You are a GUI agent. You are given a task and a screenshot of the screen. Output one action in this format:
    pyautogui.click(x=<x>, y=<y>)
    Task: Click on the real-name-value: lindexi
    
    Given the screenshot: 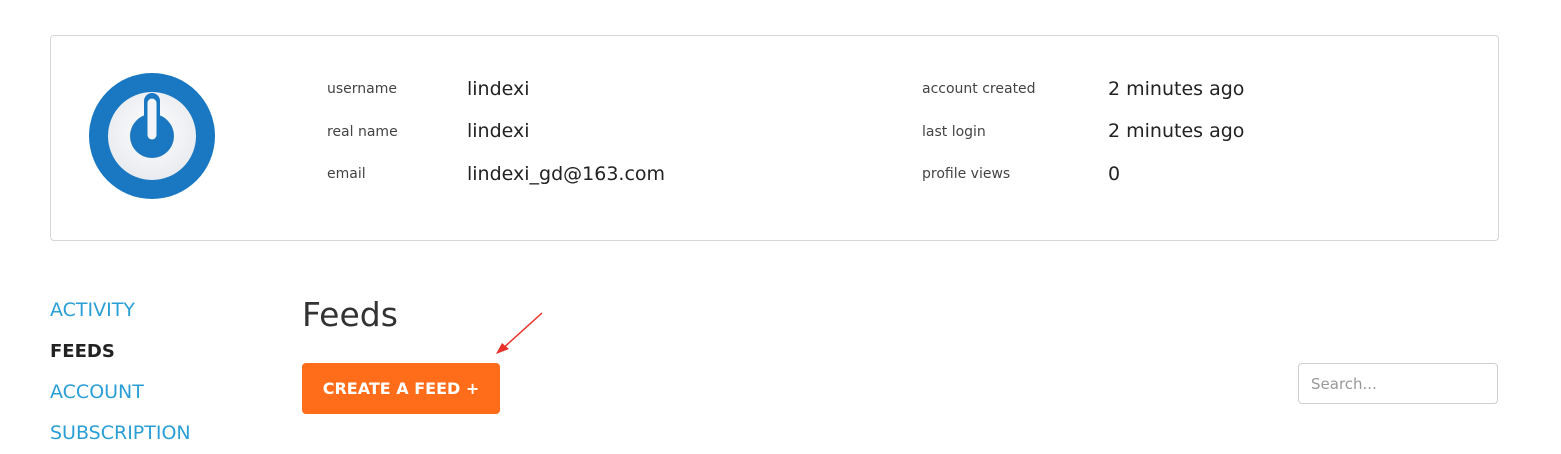 What is the action you would take?
    pyautogui.click(x=498, y=131)
    